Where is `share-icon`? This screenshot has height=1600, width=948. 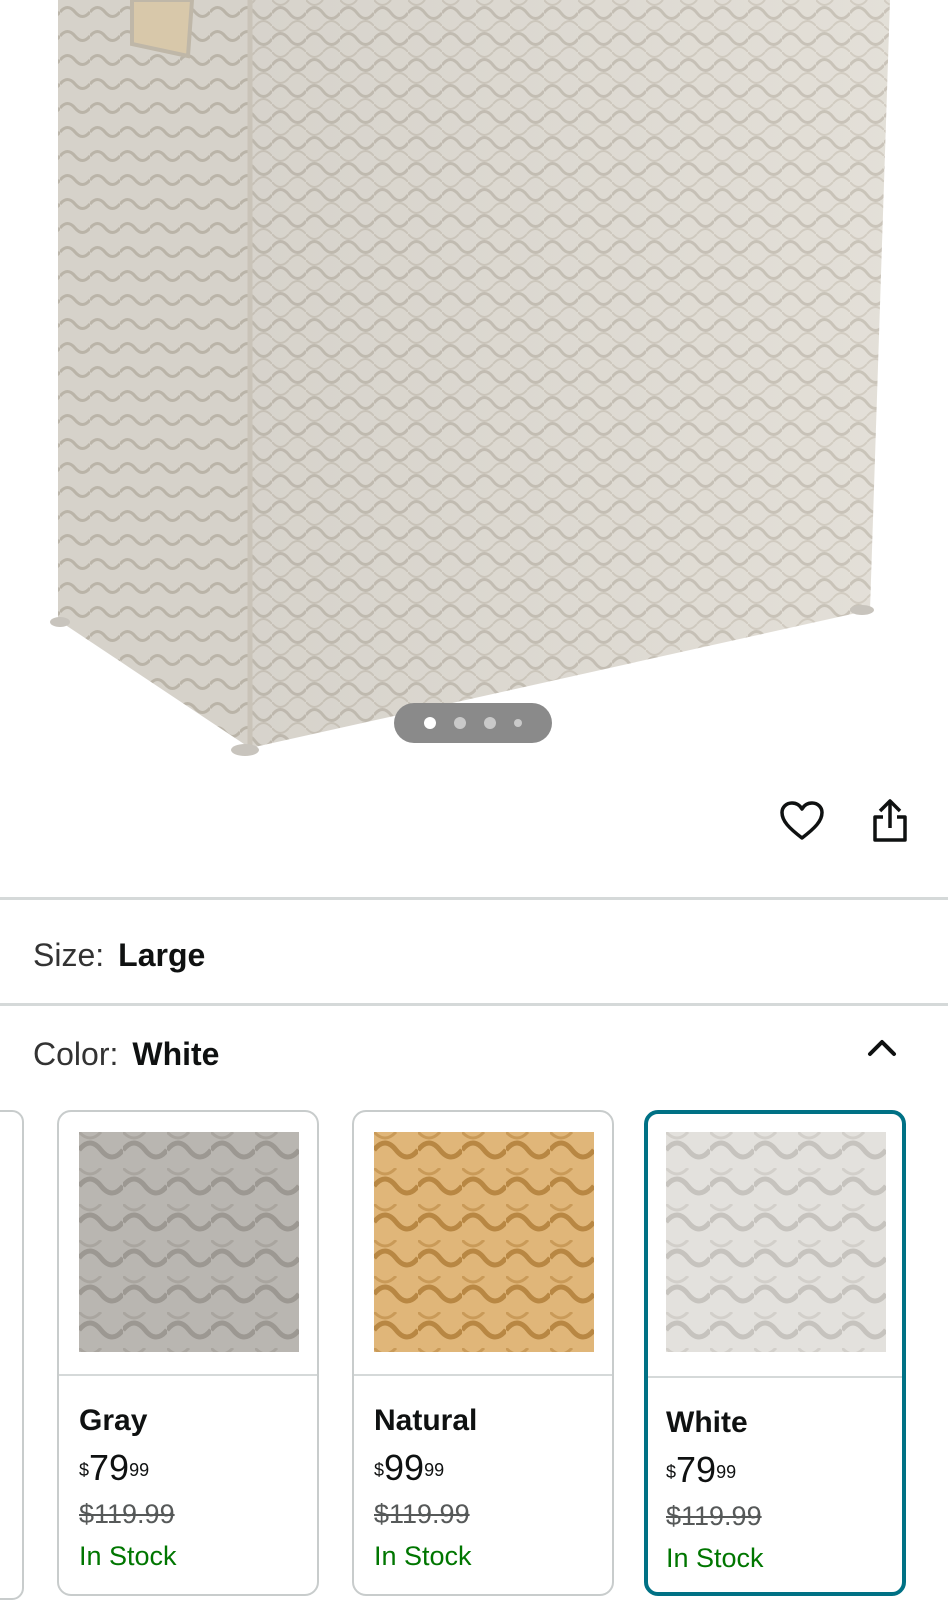
share-icon is located at coordinates (890, 821).